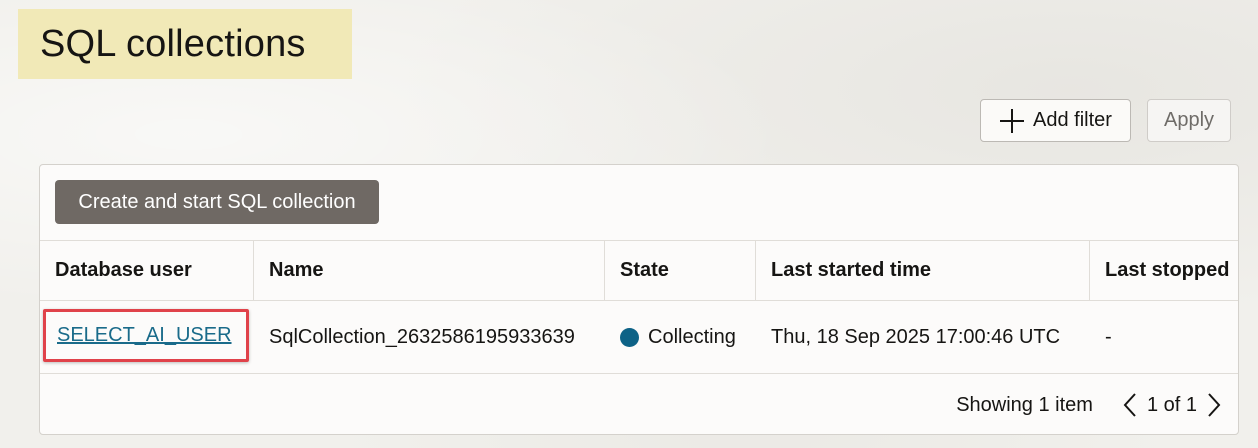 The image size is (1258, 448). Describe the element at coordinates (1171, 404) in the screenshot. I see `page-indicator: 1 of 1` at that location.